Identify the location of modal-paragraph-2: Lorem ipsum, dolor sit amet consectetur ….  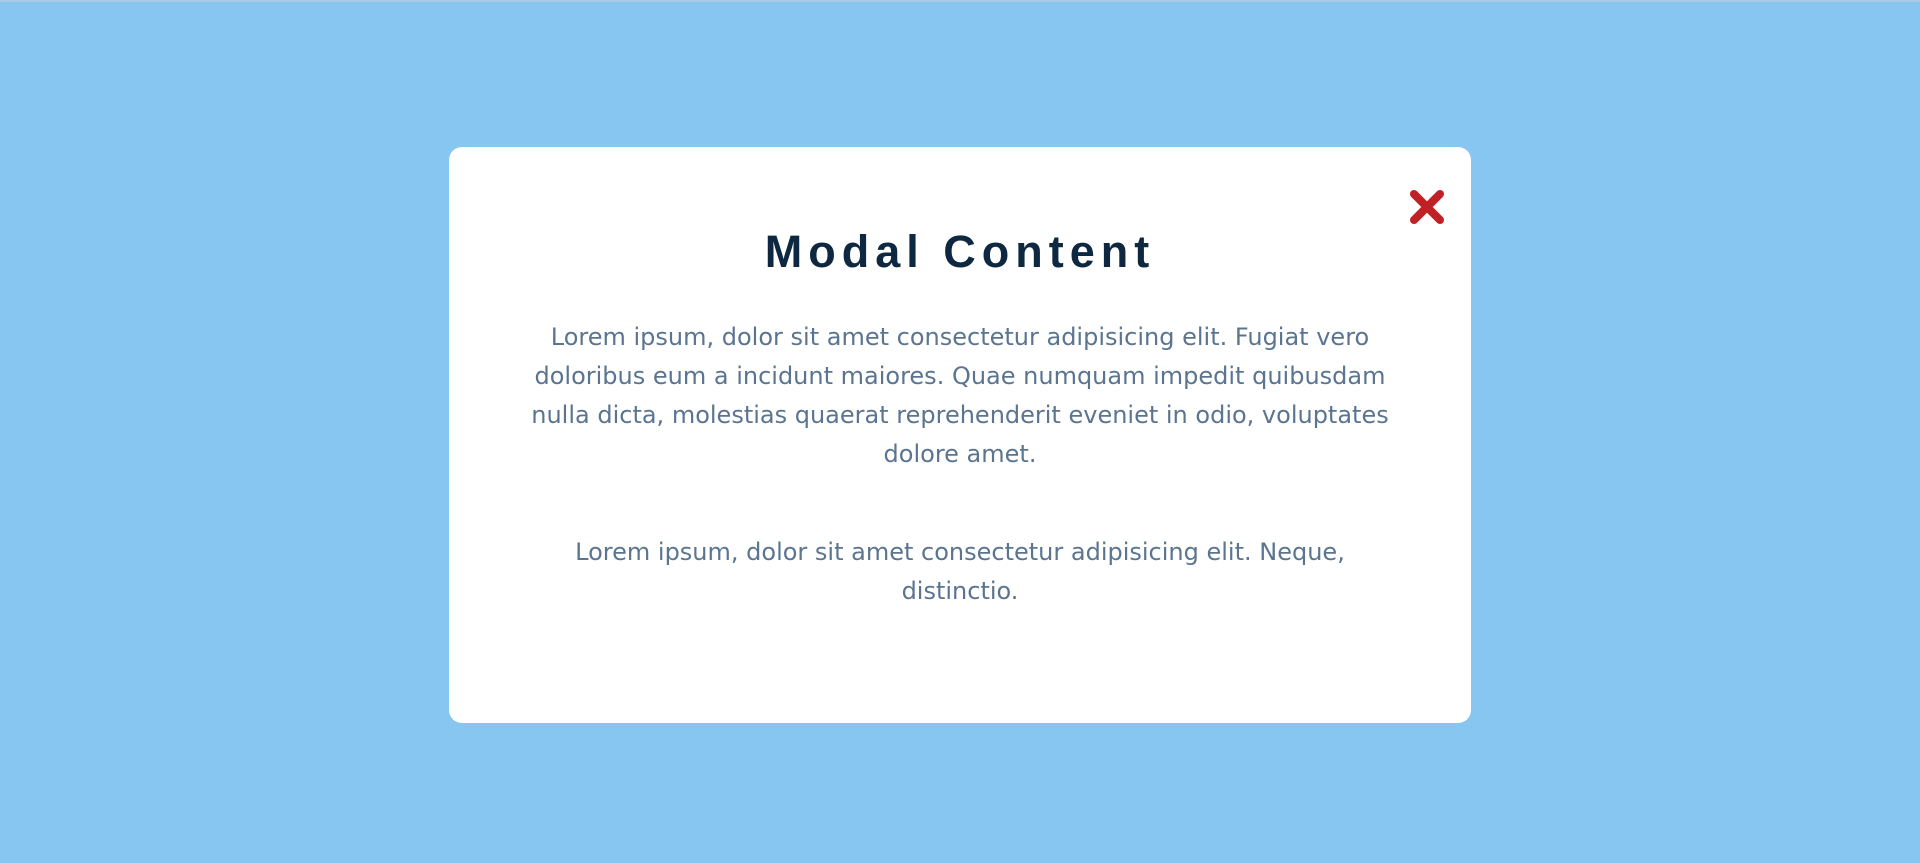
(960, 571).